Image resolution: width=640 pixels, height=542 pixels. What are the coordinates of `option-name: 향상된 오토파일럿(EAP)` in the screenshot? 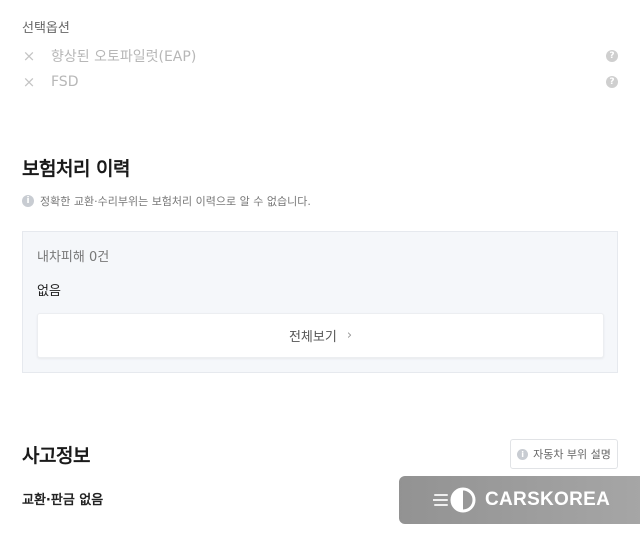 It's located at (124, 57).